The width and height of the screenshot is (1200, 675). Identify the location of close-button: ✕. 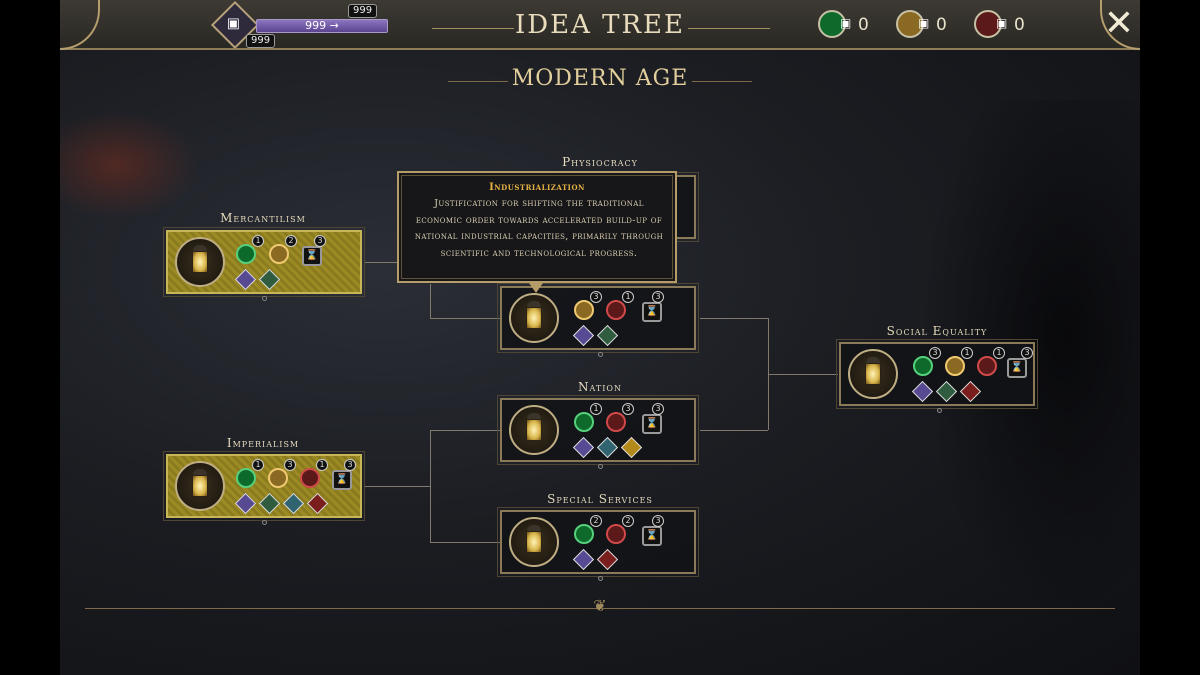
(1119, 25).